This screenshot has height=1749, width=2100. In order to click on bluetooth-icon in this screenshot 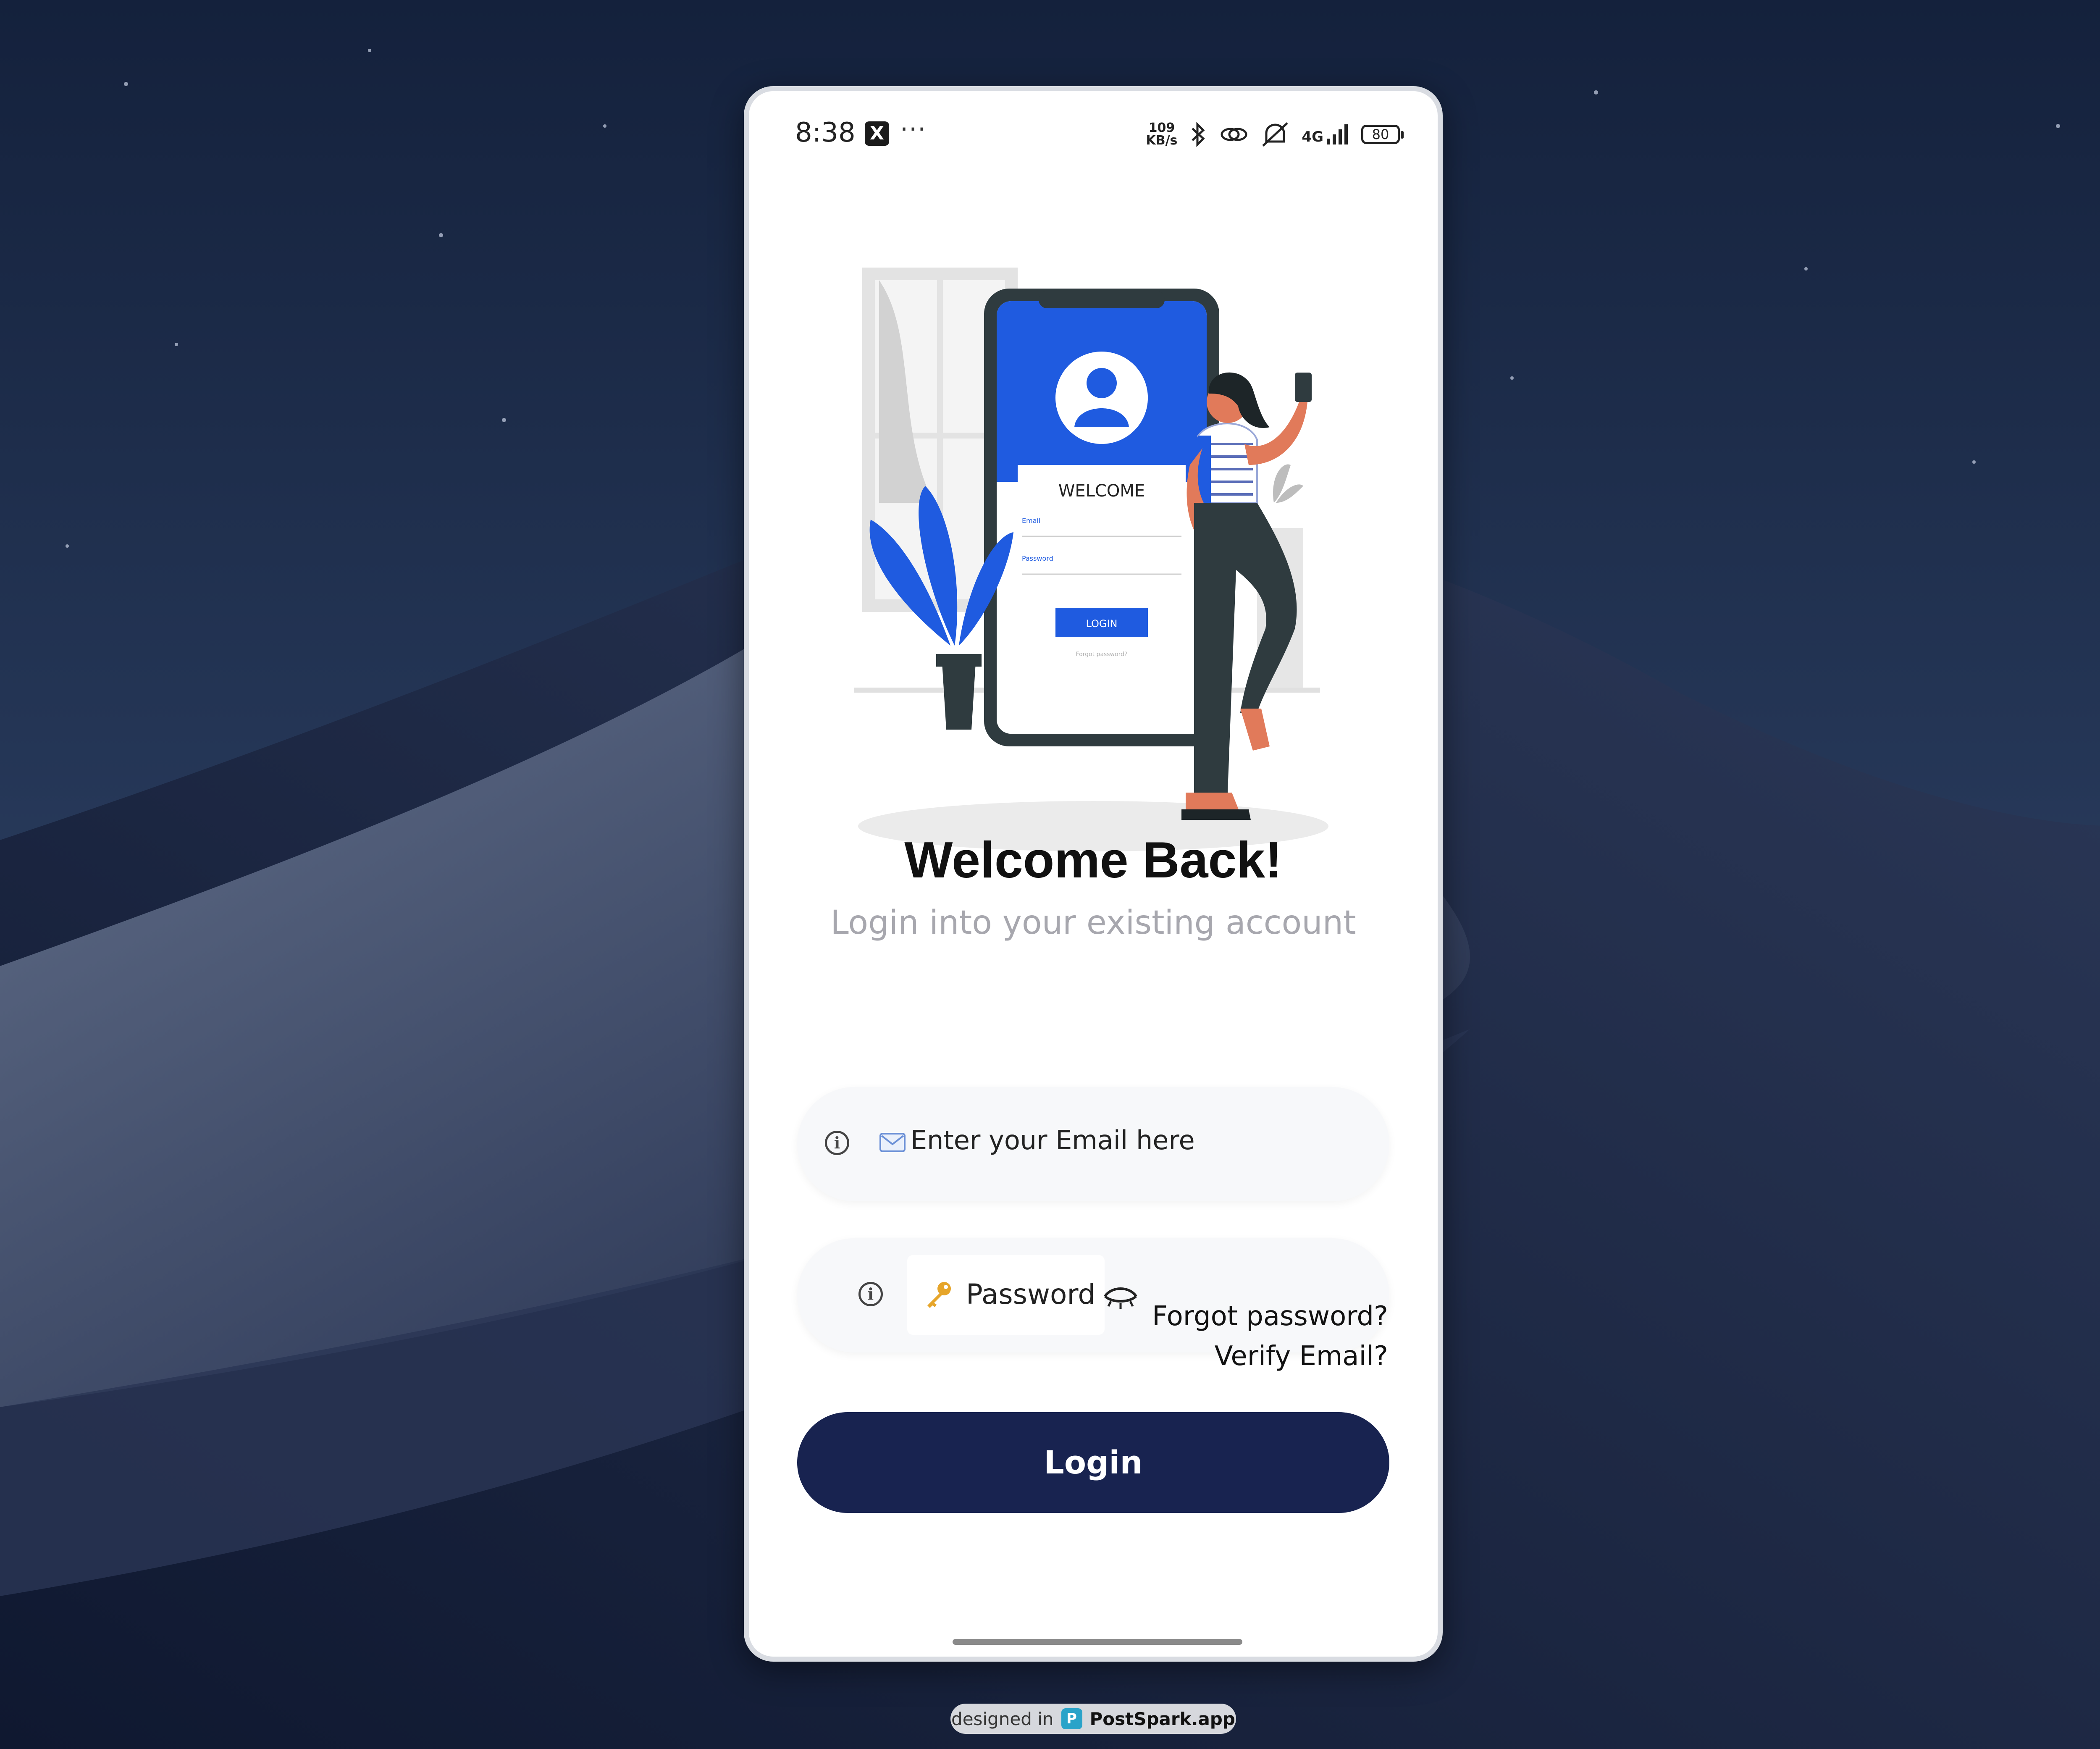, I will do `click(1198, 134)`.